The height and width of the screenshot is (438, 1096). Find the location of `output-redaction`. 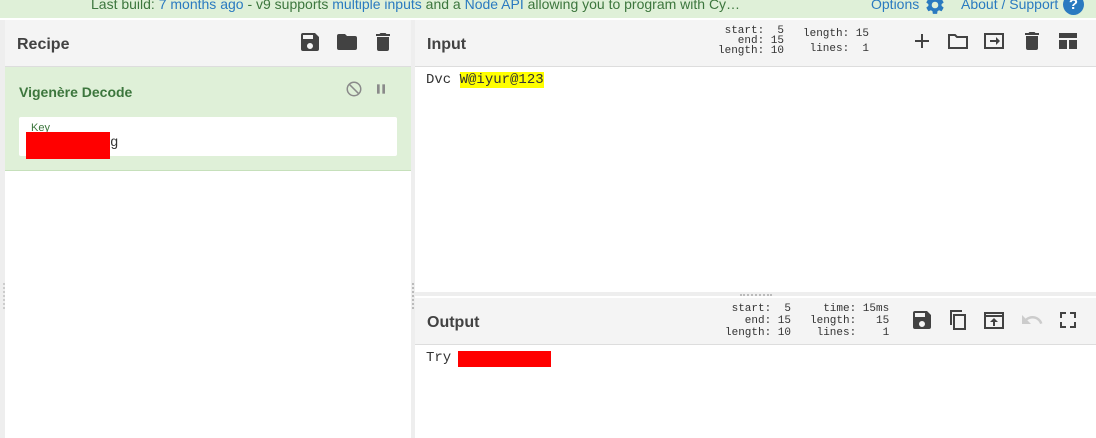

output-redaction is located at coordinates (504, 359).